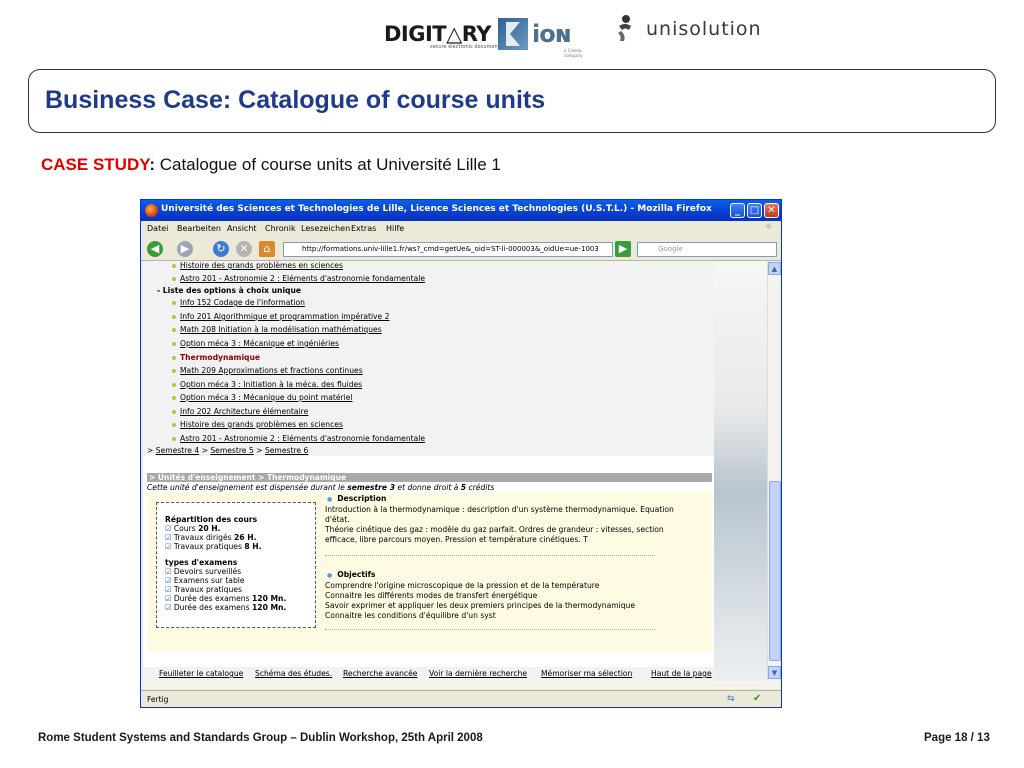 The width and height of the screenshot is (1024, 768). Describe the element at coordinates (740, 471) in the screenshot. I see `decorative-side-image` at that location.